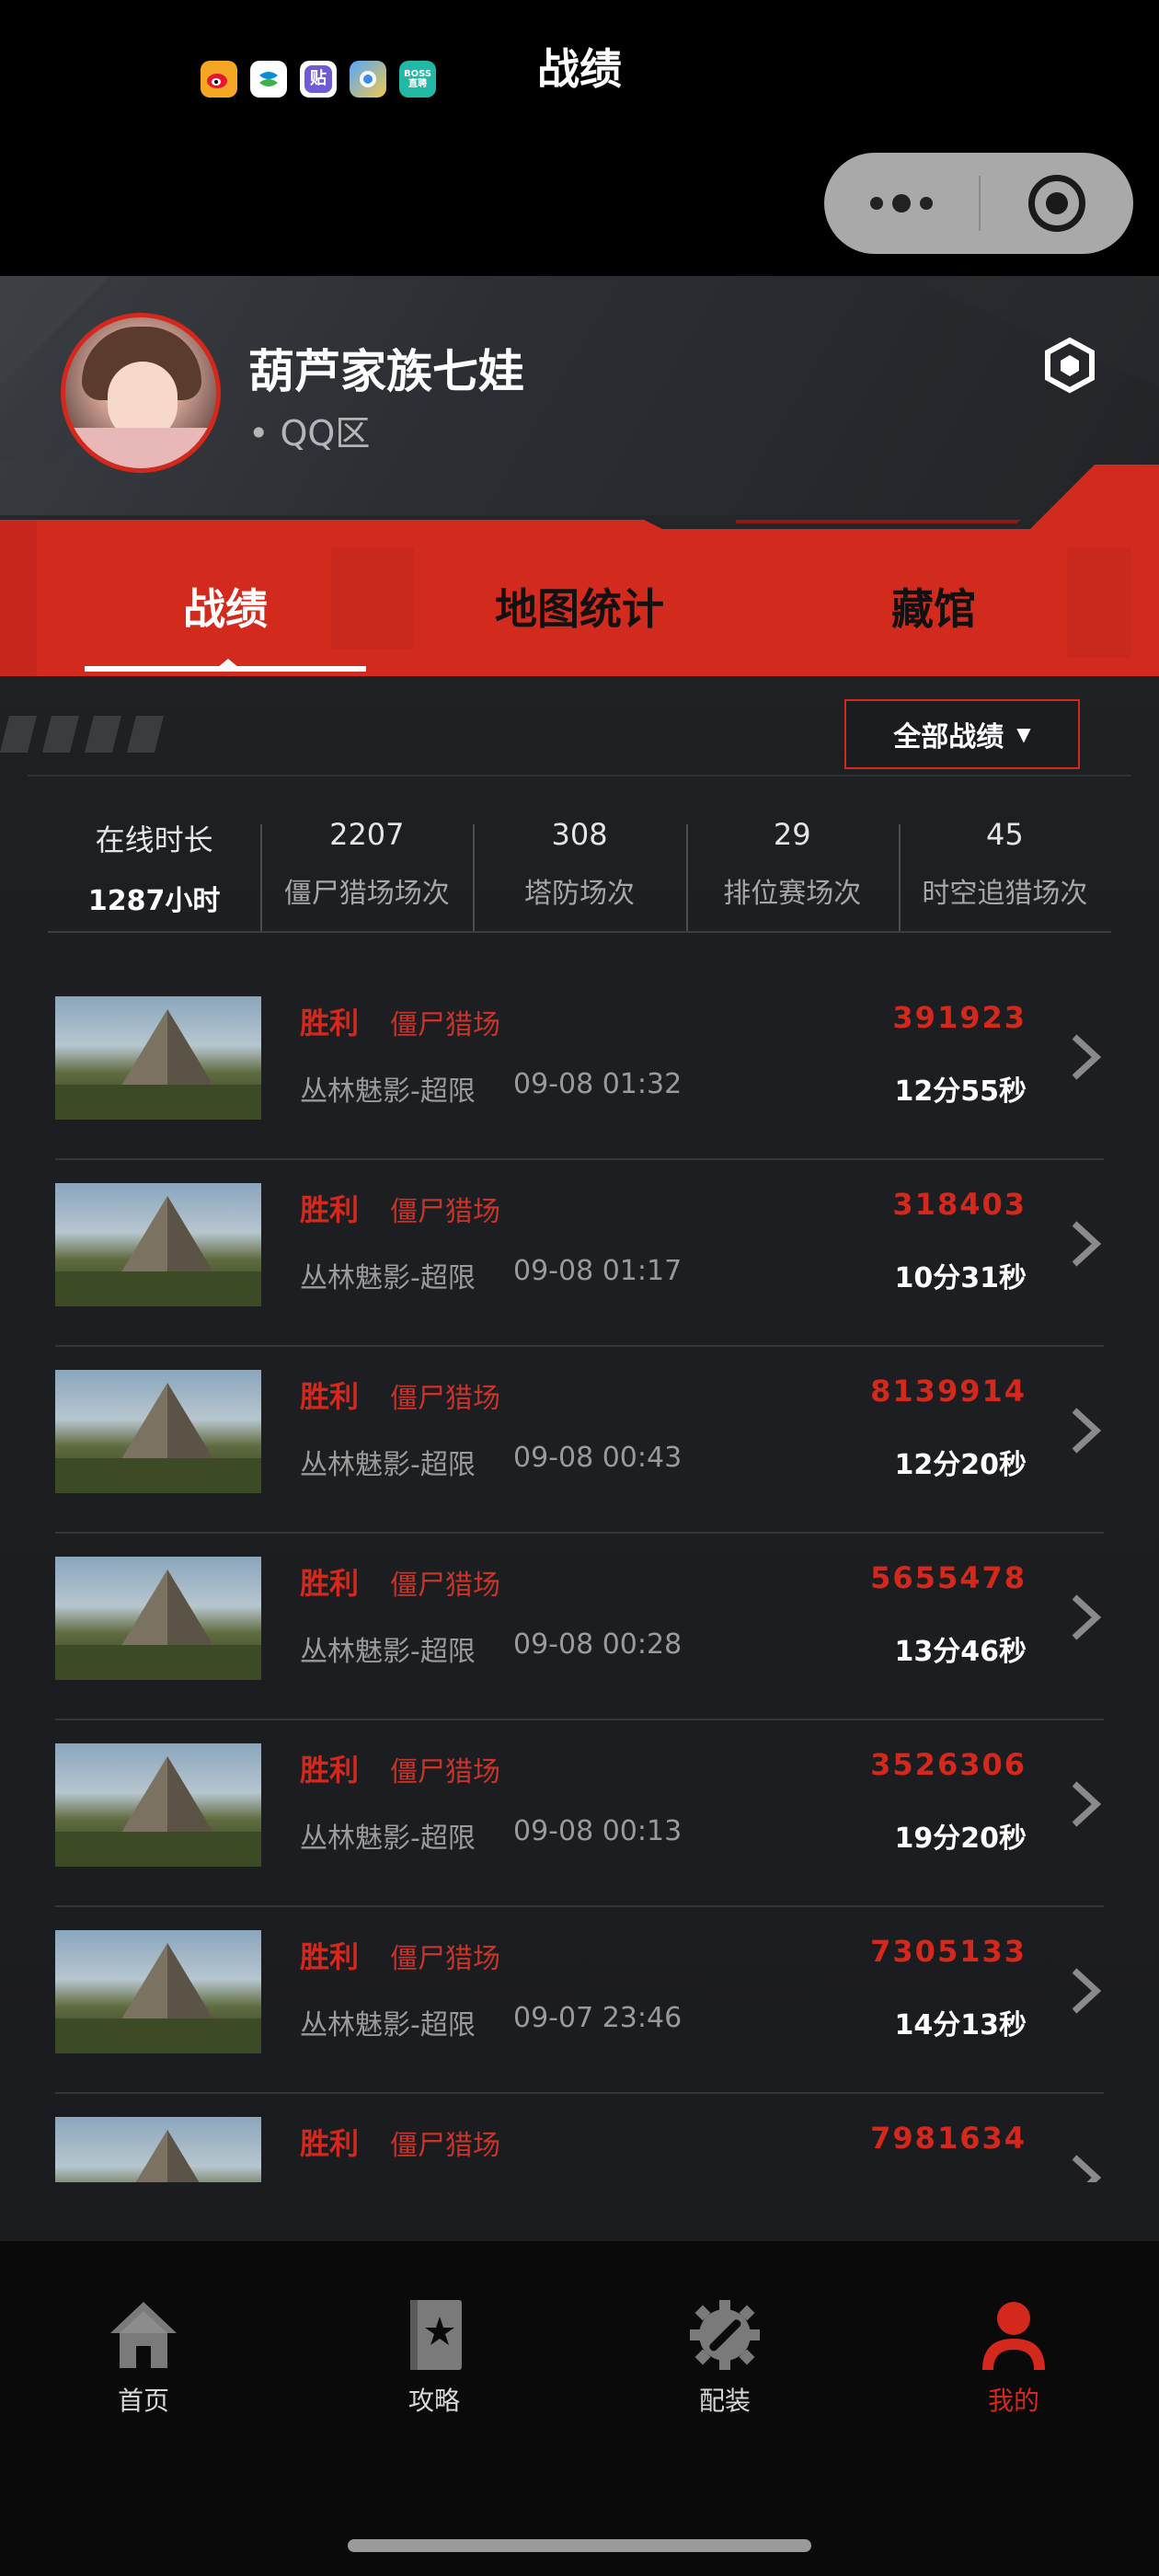 The image size is (1159, 2576). Describe the element at coordinates (386, 371) in the screenshot. I see `username: 葫芦家族七娃` at that location.